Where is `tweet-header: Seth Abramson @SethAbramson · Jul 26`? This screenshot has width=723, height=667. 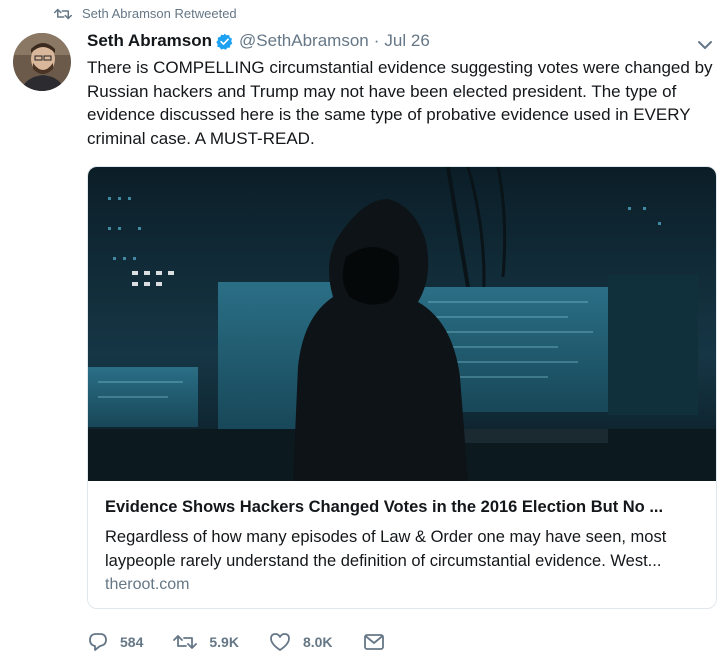 tweet-header: Seth Abramson @SethAbramson · Jul 26 is located at coordinates (258, 41).